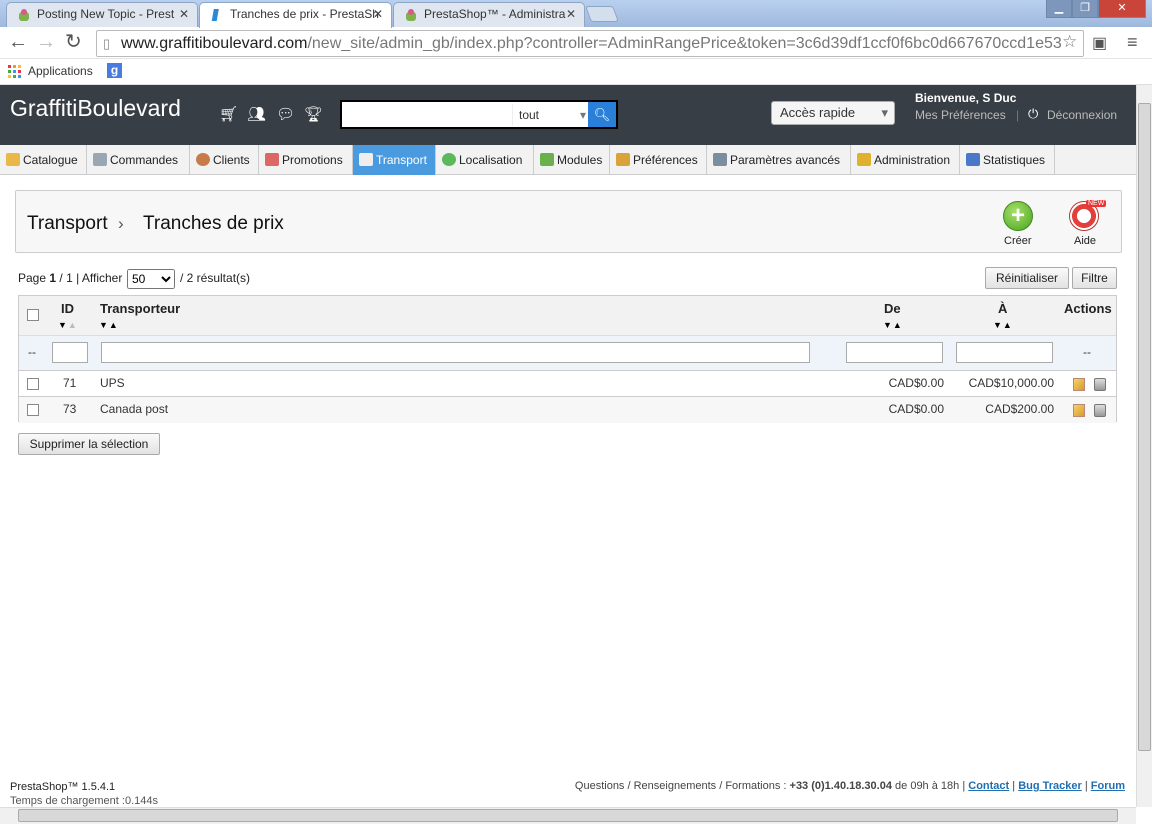  Describe the element at coordinates (13, 159) in the screenshot. I see `folder-icon` at that location.